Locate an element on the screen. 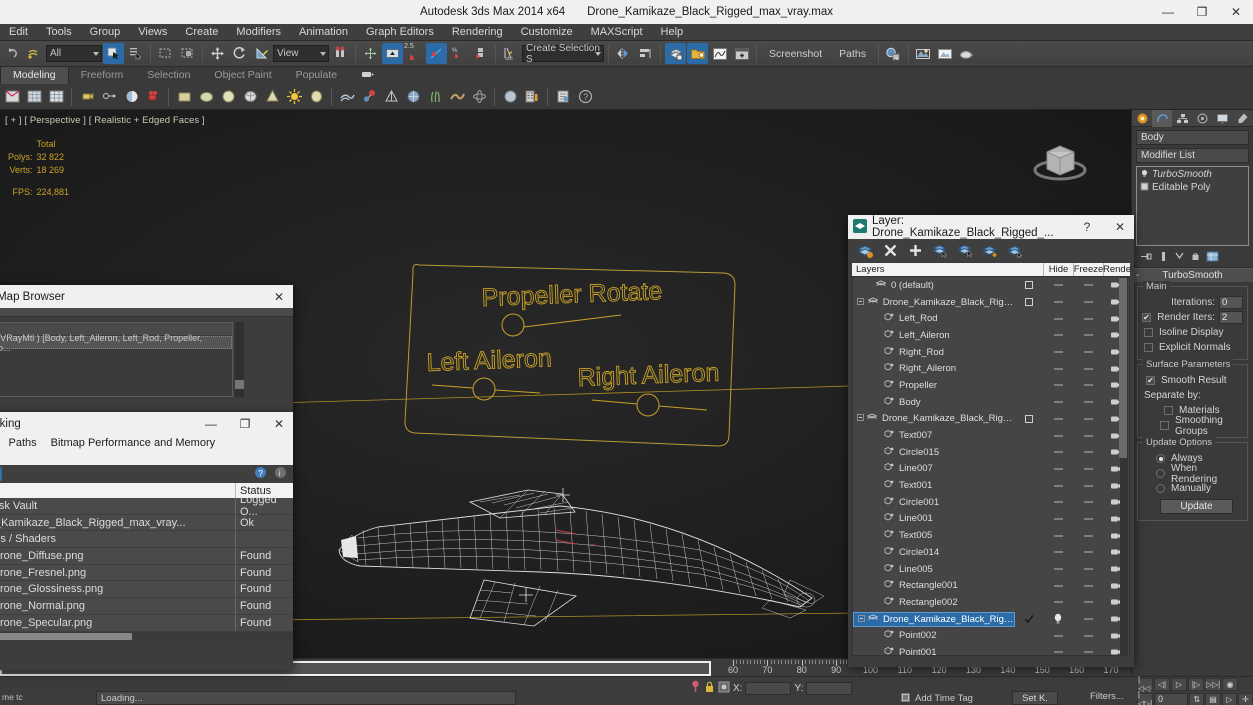  layer-table-row: Drone_Kamikaze_Black_Rigged_helpers is located at coordinates (991, 619).